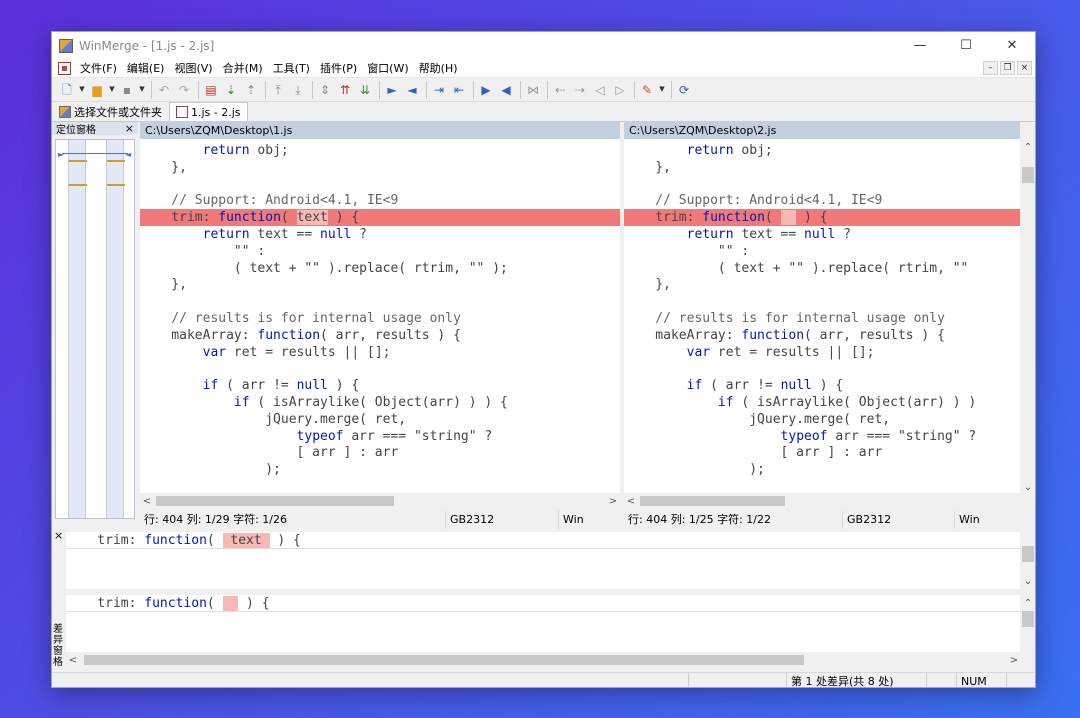 This screenshot has height=718, width=1080. What do you see at coordinates (97, 90) in the screenshot?
I see `open-folder-icon: ▆` at bounding box center [97, 90].